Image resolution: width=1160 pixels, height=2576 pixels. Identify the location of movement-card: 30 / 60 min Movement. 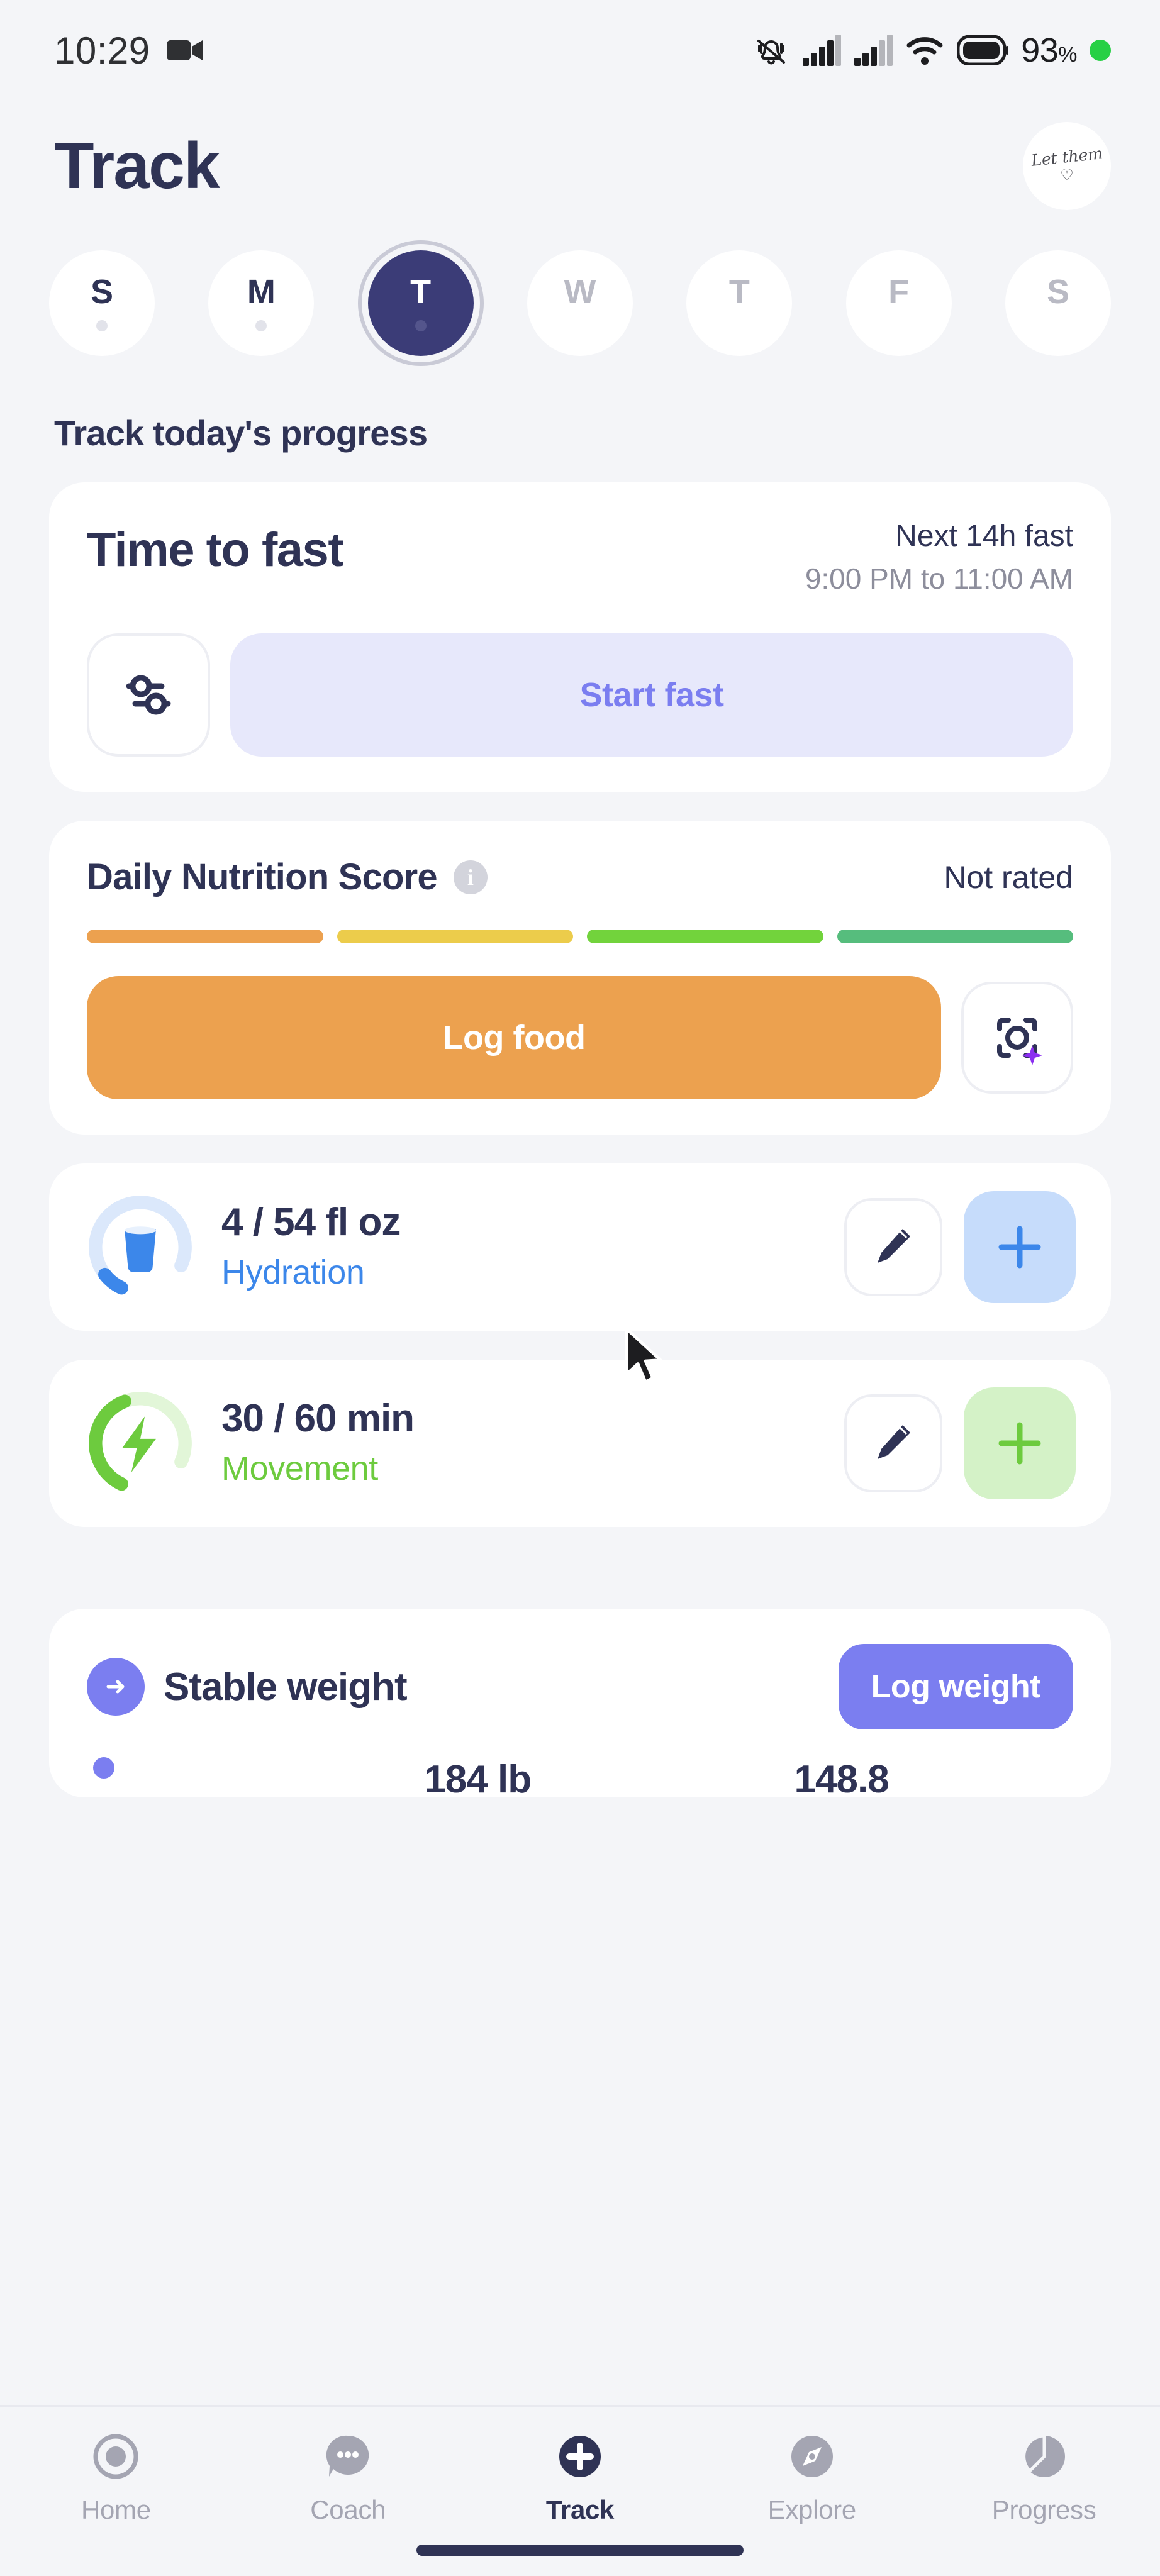
(580, 1444).